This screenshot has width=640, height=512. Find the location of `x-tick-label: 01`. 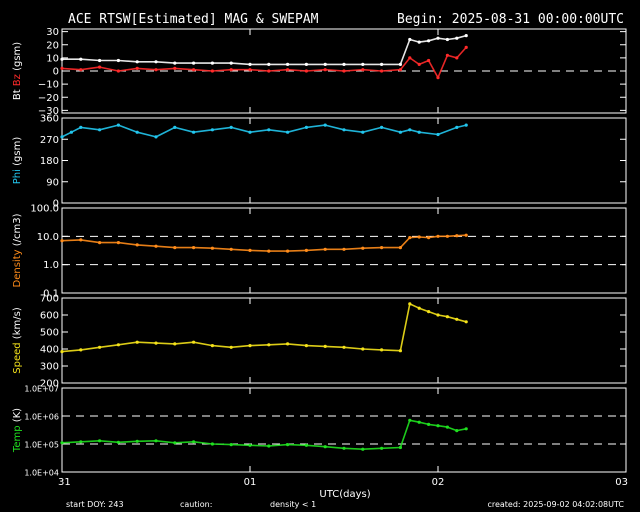

x-tick-label: 01 is located at coordinates (250, 482).